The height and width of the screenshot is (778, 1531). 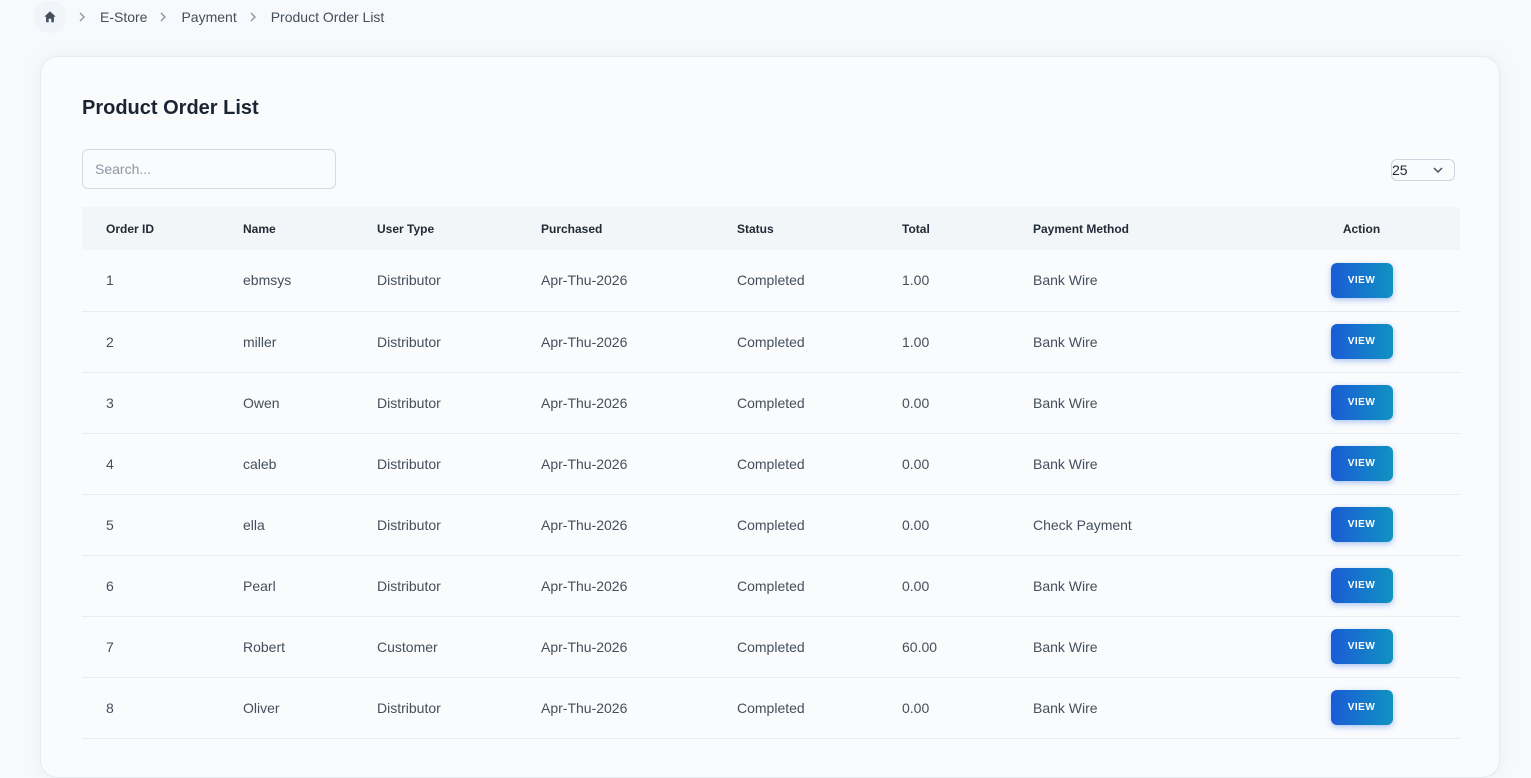 What do you see at coordinates (920, 646) in the screenshot?
I see `cell-total: 60.00` at bounding box center [920, 646].